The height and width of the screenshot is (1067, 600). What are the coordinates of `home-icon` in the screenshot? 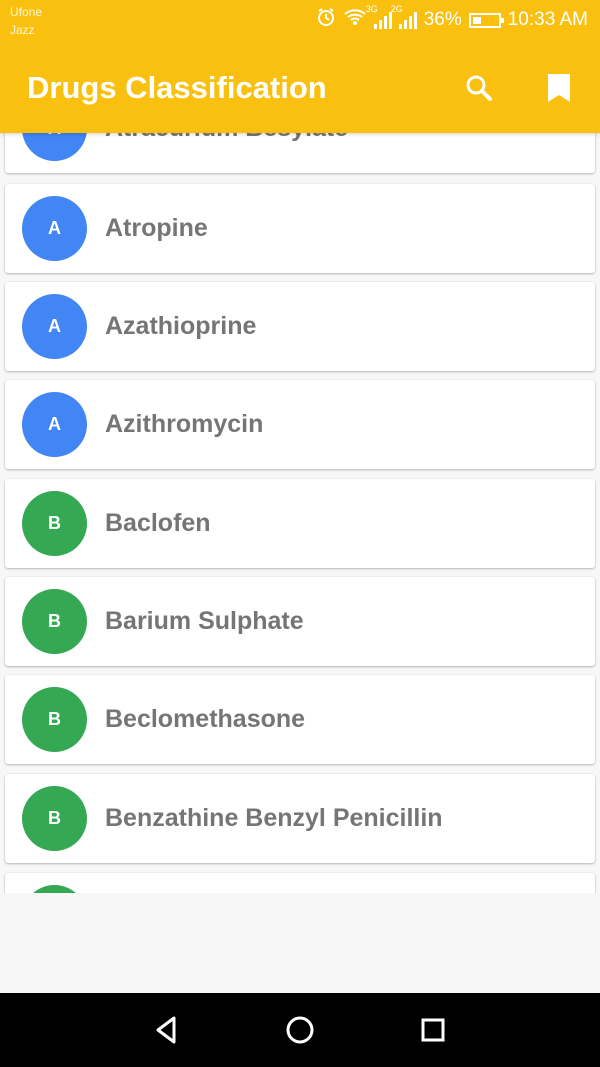 It's located at (300, 1030).